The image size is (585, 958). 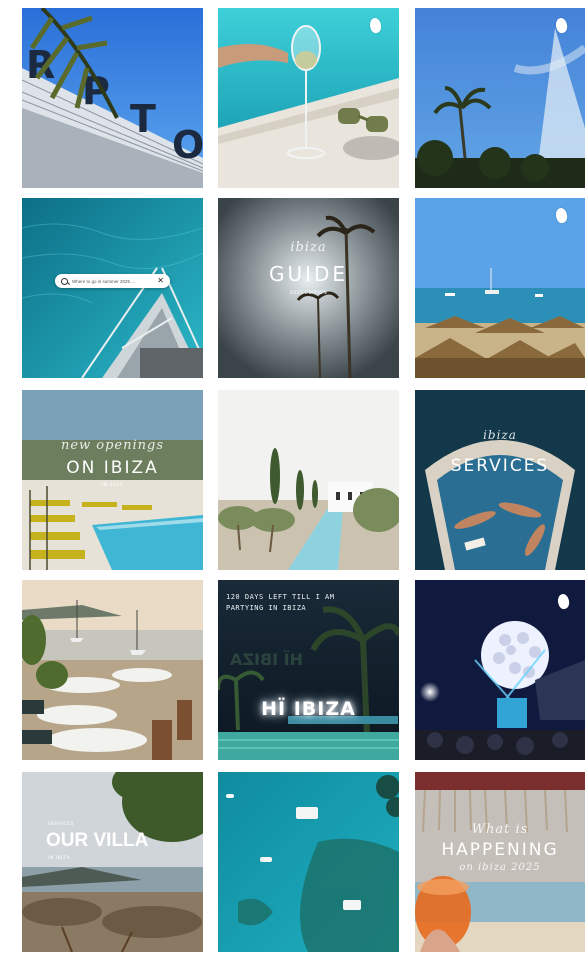 I want to click on guide-cover-image, so click(x=308, y=288).